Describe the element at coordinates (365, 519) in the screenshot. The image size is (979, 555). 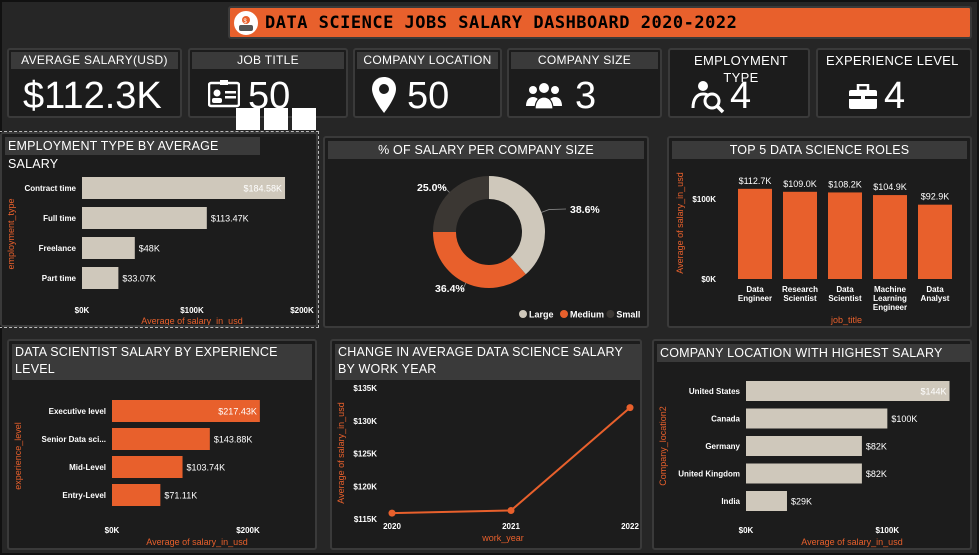
I see `y-tick-label: $115K` at that location.